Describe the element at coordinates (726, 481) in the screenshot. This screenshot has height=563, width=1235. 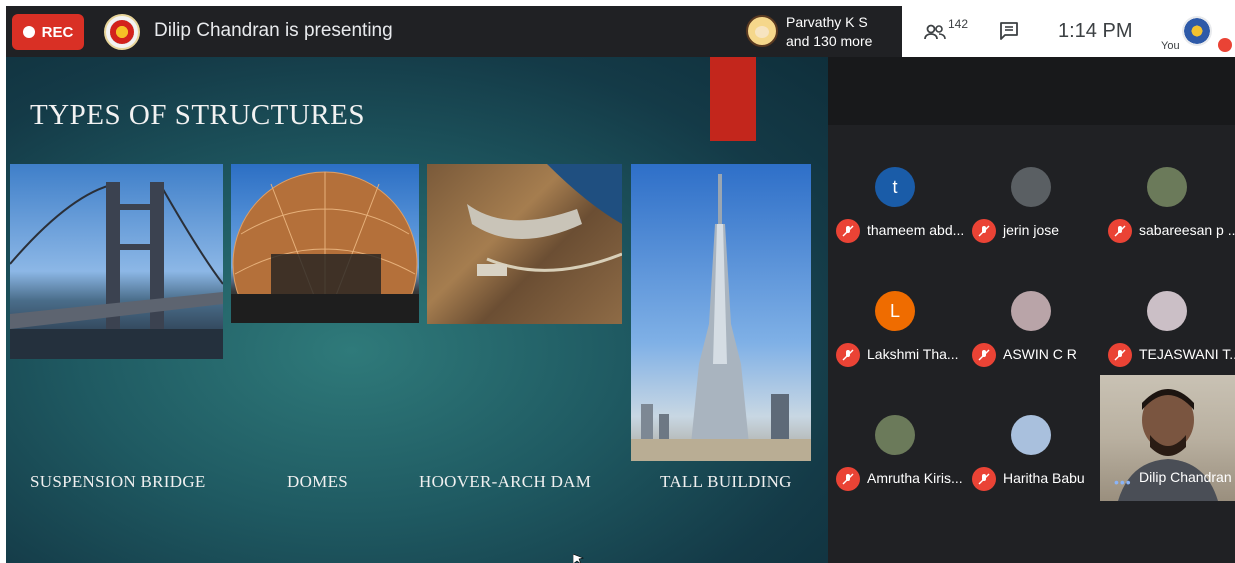
I see `caption-tall-building: TALL BUILDING` at that location.